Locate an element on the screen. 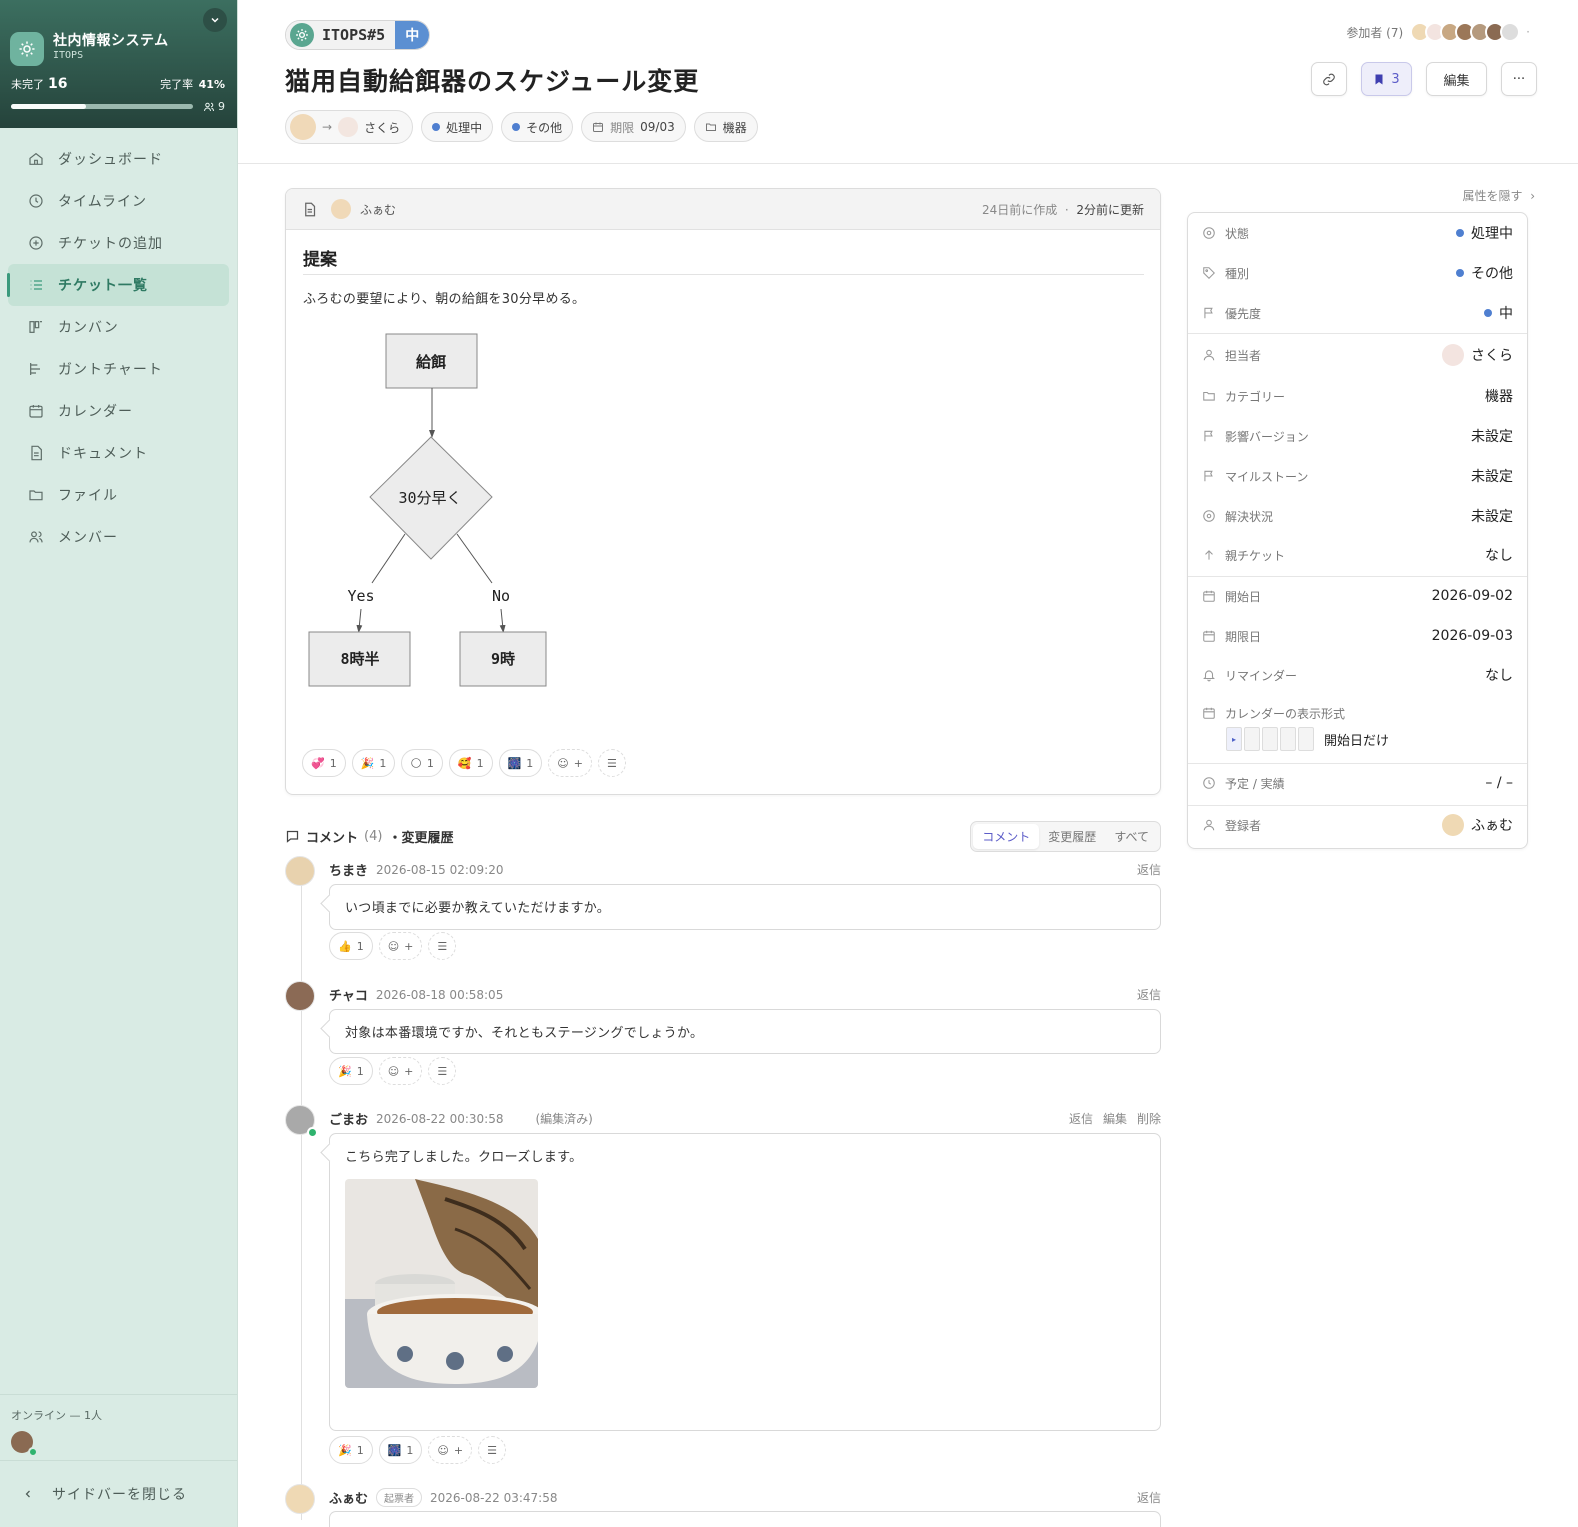  sidebar-item-dashboard: ダッシュボード is located at coordinates (118, 159).